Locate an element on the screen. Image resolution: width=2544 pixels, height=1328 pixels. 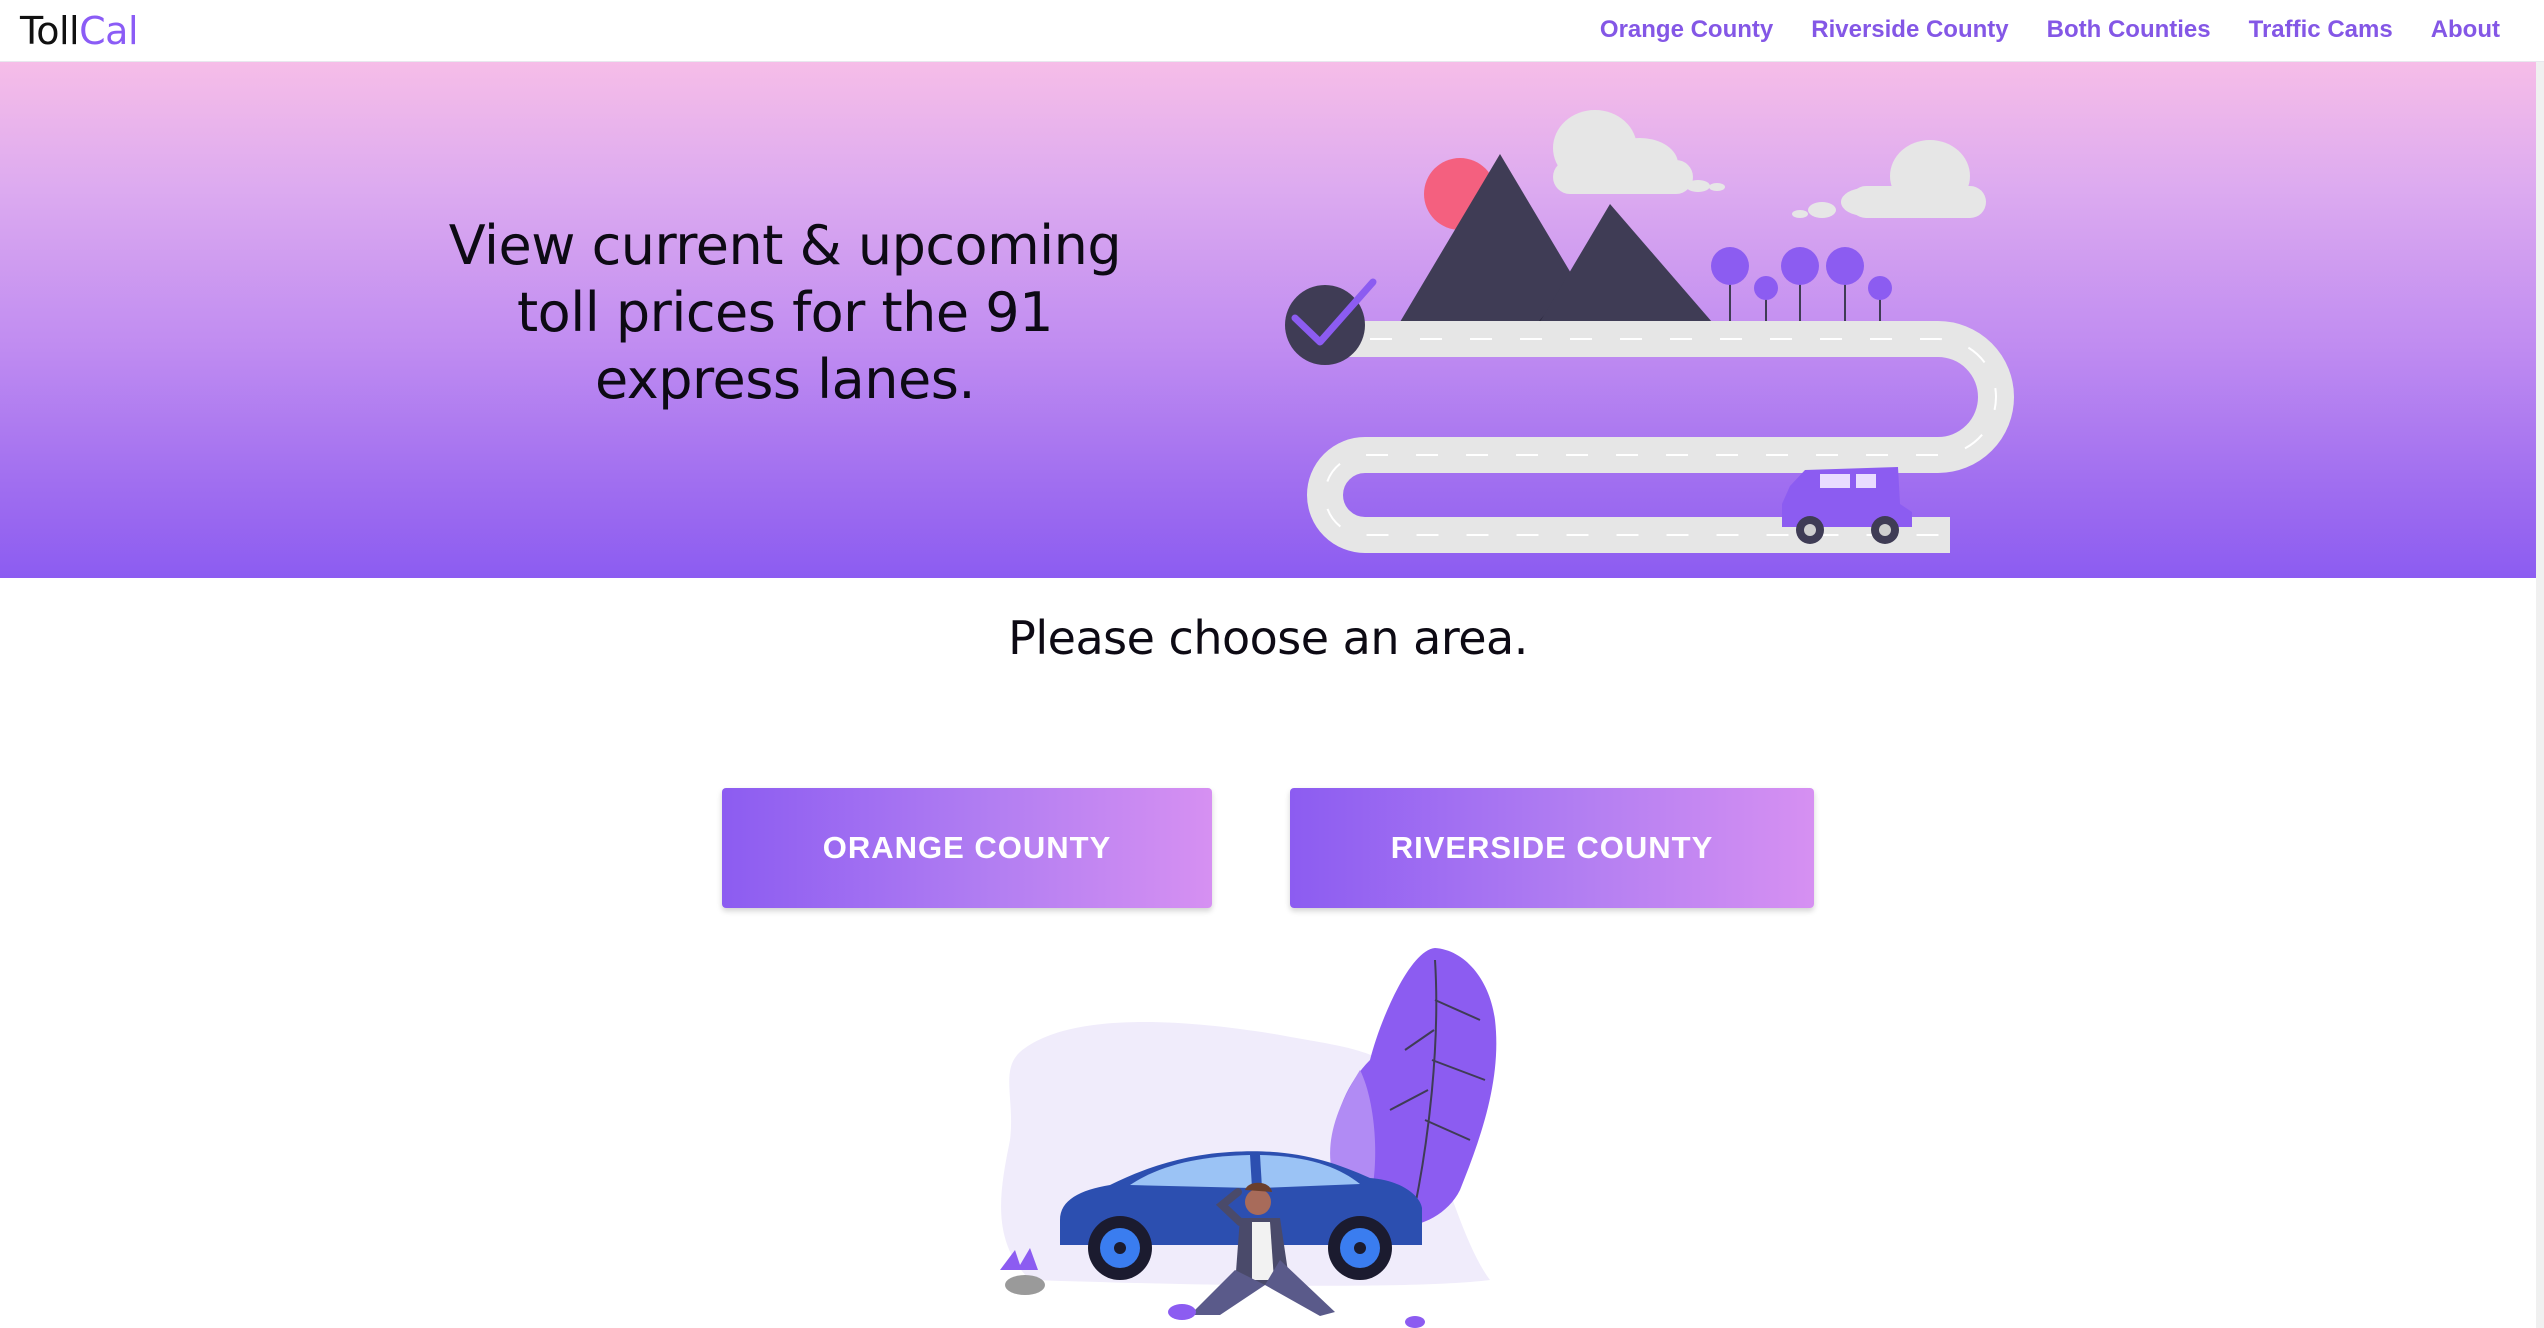
choose-area-heading: Please choose an area. is located at coordinates (1268, 638).